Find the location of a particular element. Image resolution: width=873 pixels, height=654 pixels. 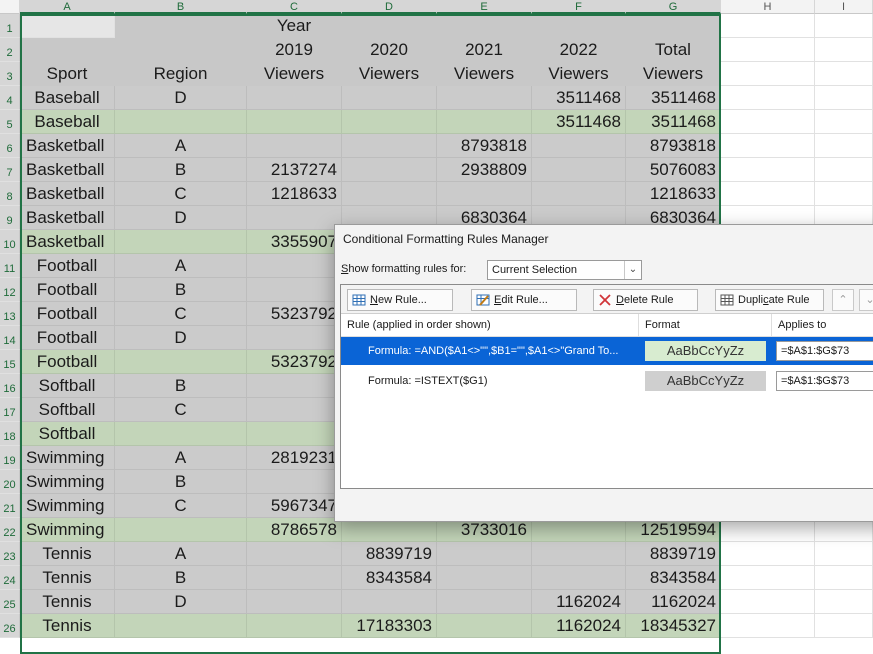

row-header-1: 1 is located at coordinates (10, 26).